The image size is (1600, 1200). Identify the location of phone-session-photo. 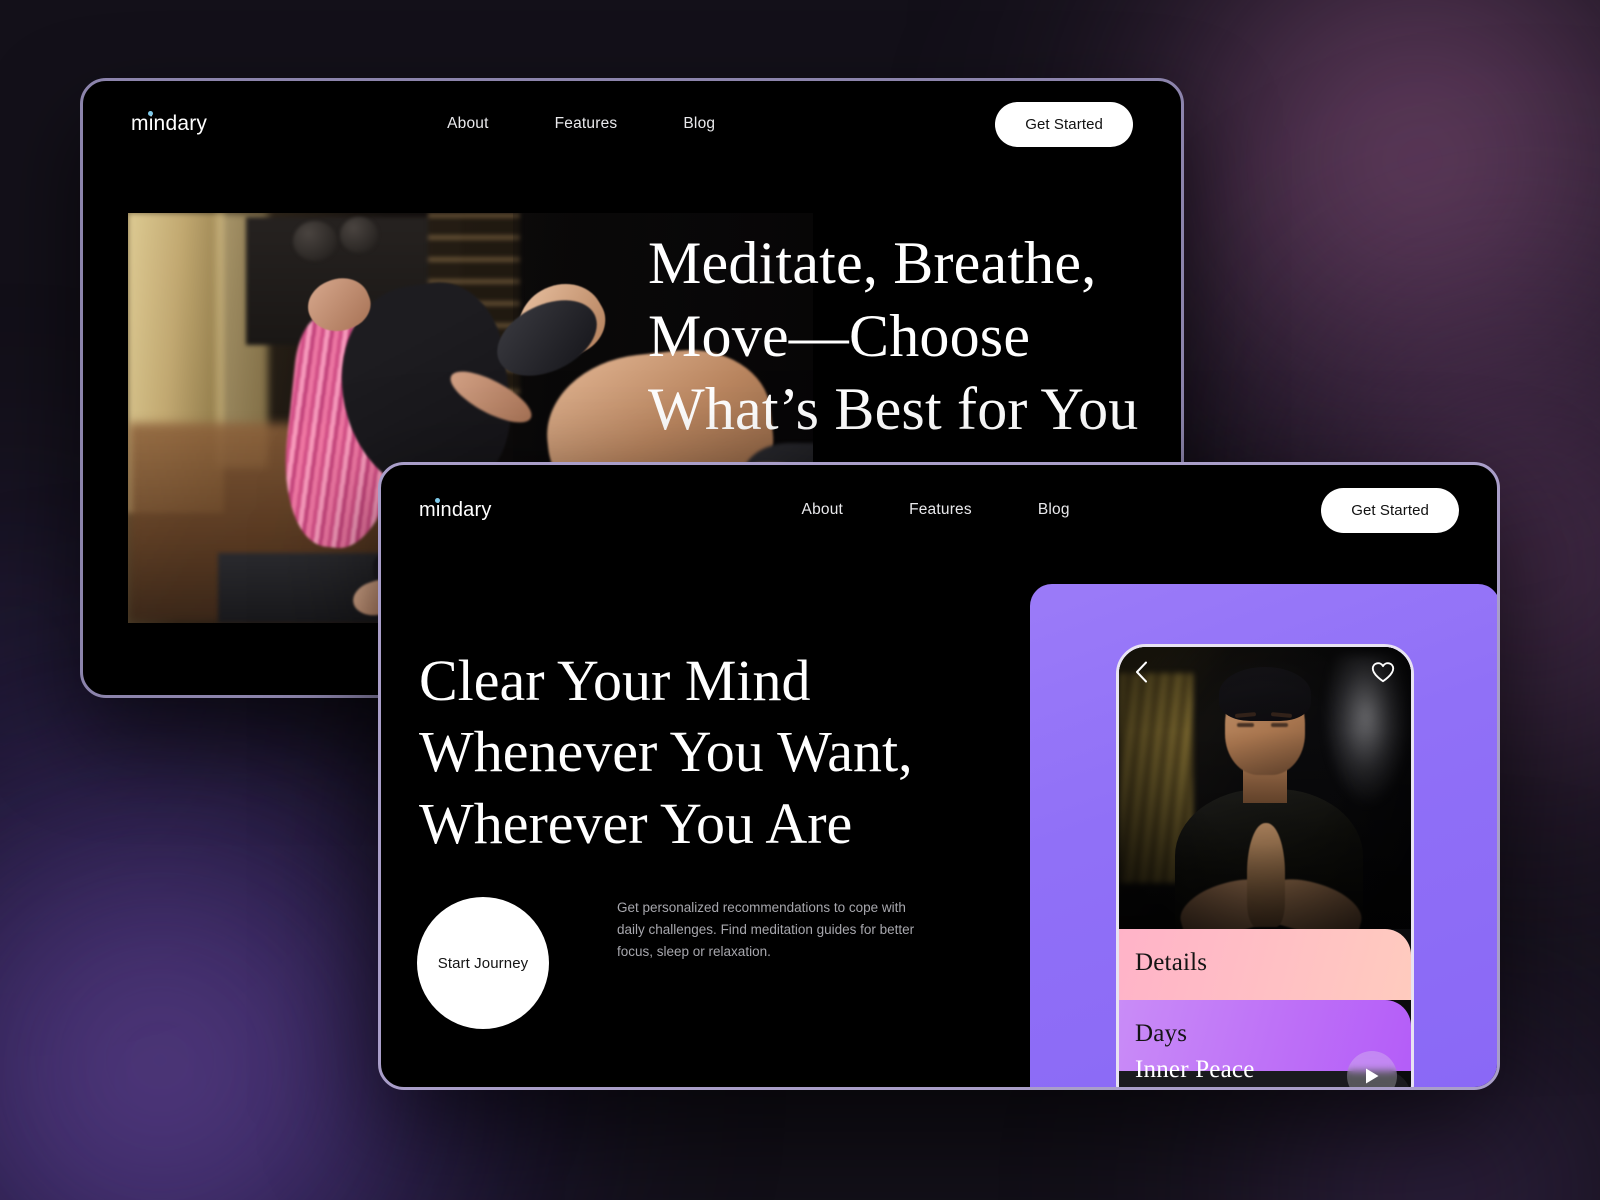
(1265, 788).